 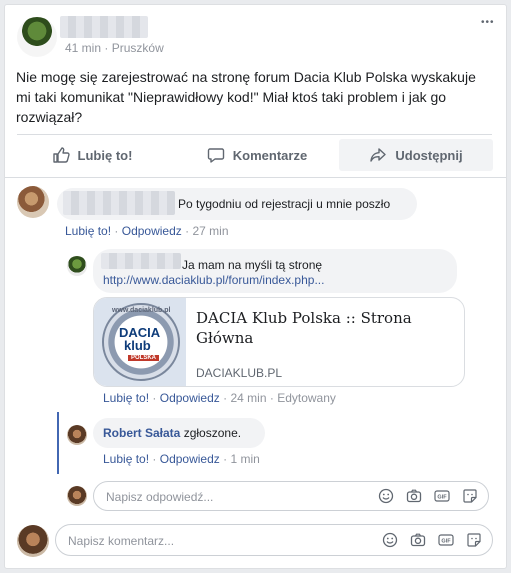 I want to click on robert-reply-actions: Lubię to! · Odpowiedz · 1 min, so click(x=181, y=459).